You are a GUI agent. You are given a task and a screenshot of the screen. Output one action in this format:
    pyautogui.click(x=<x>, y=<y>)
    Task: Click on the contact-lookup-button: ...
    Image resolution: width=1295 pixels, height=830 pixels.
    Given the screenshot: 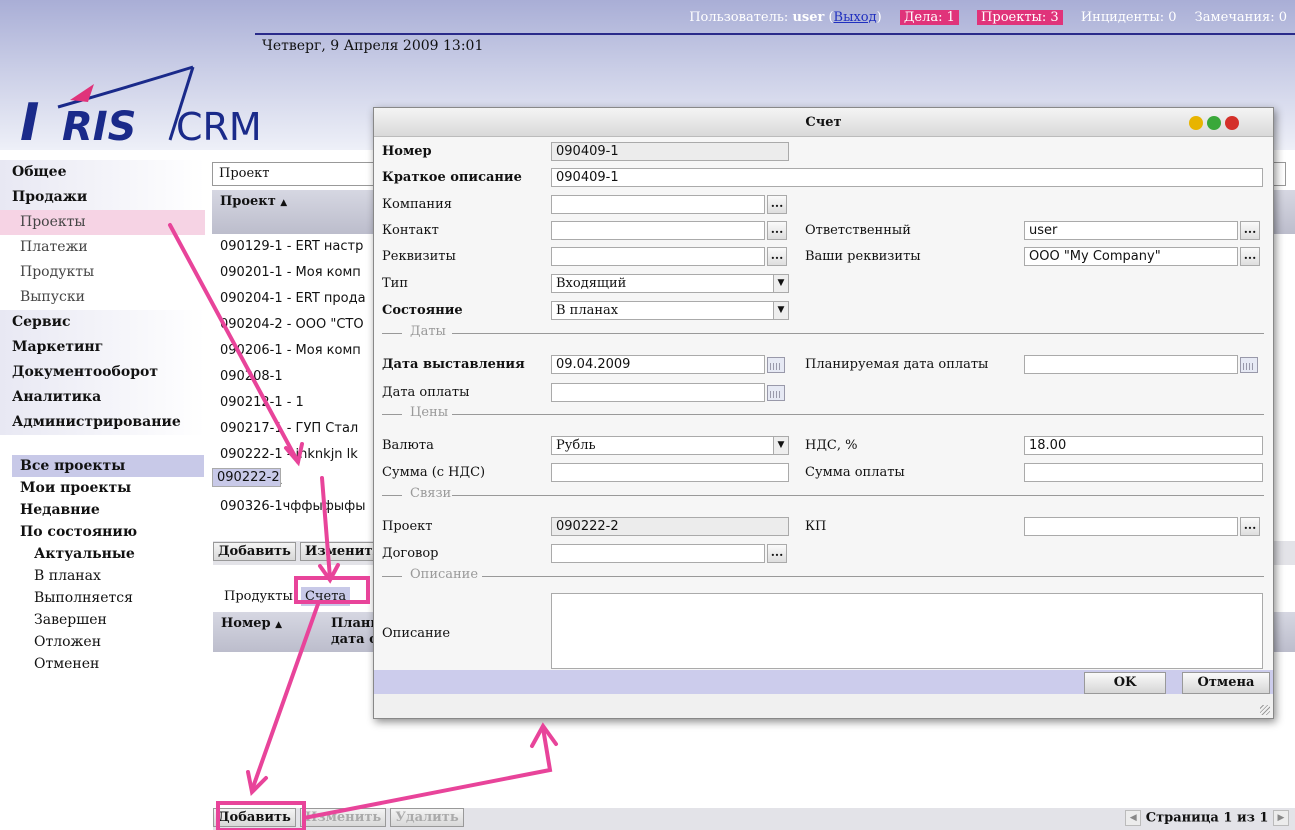 What is the action you would take?
    pyautogui.click(x=777, y=230)
    